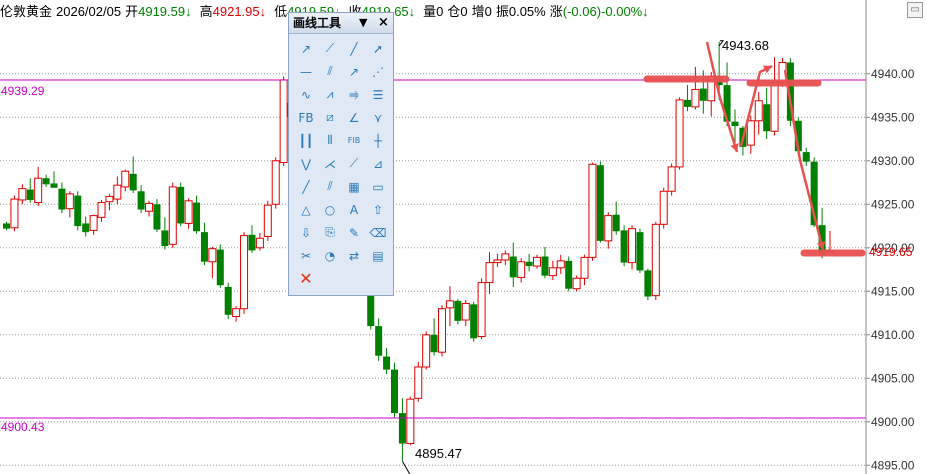 Image resolution: width=927 pixels, height=474 pixels. What do you see at coordinates (378, 94) in the screenshot?
I see `text-box-icon: ☰` at bounding box center [378, 94].